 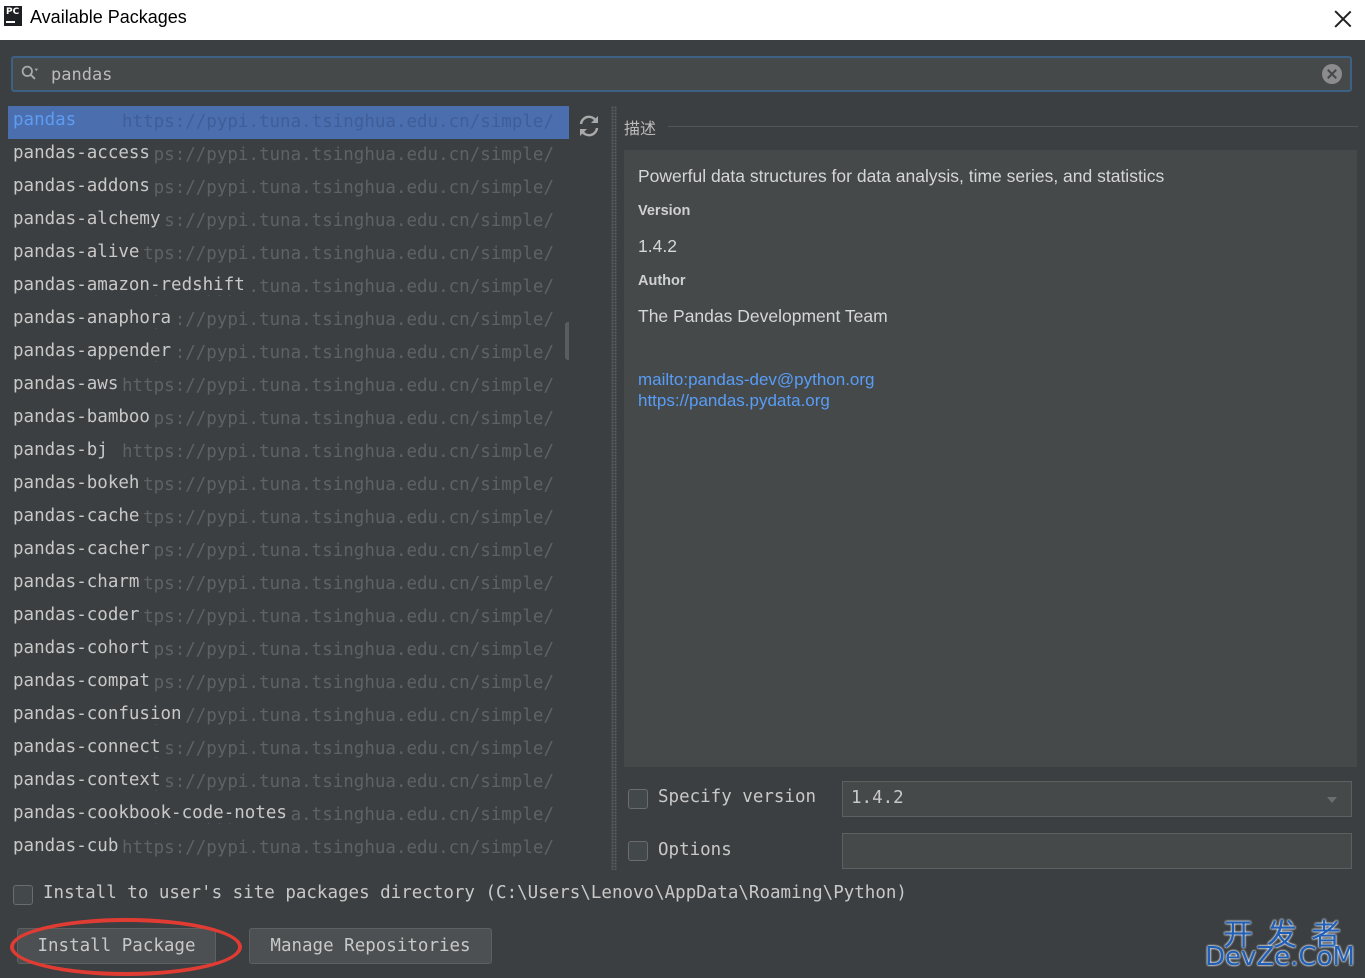 What do you see at coordinates (763, 316) in the screenshot?
I see `author-value: The Pandas Development Team` at bounding box center [763, 316].